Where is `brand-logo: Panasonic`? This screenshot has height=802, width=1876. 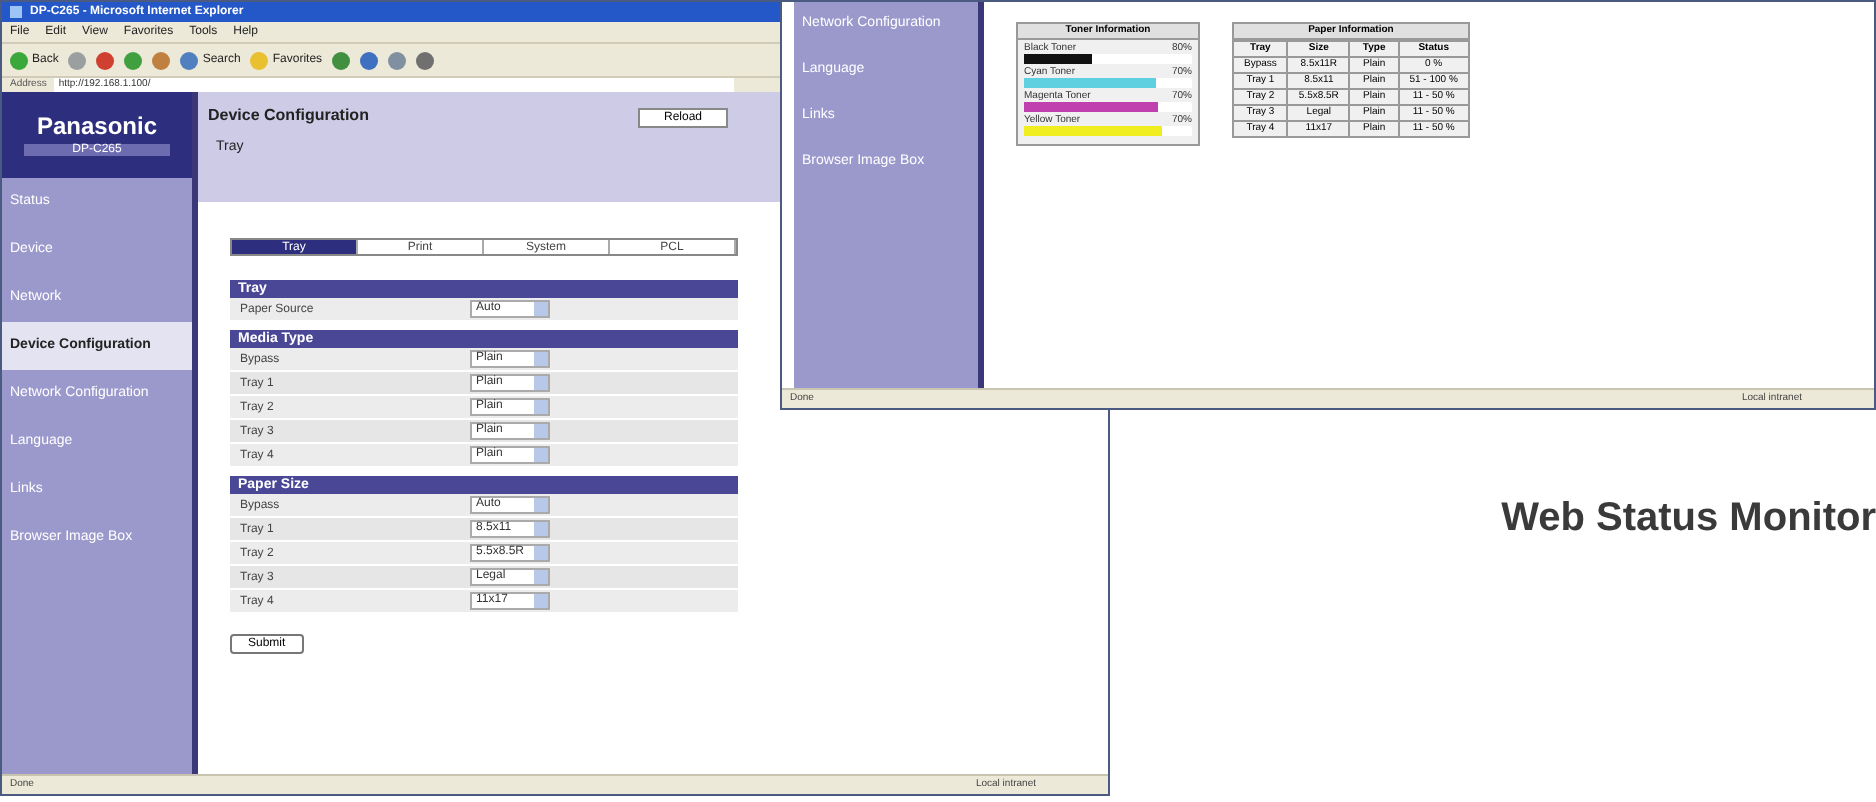
brand-logo: Panasonic is located at coordinates (97, 126).